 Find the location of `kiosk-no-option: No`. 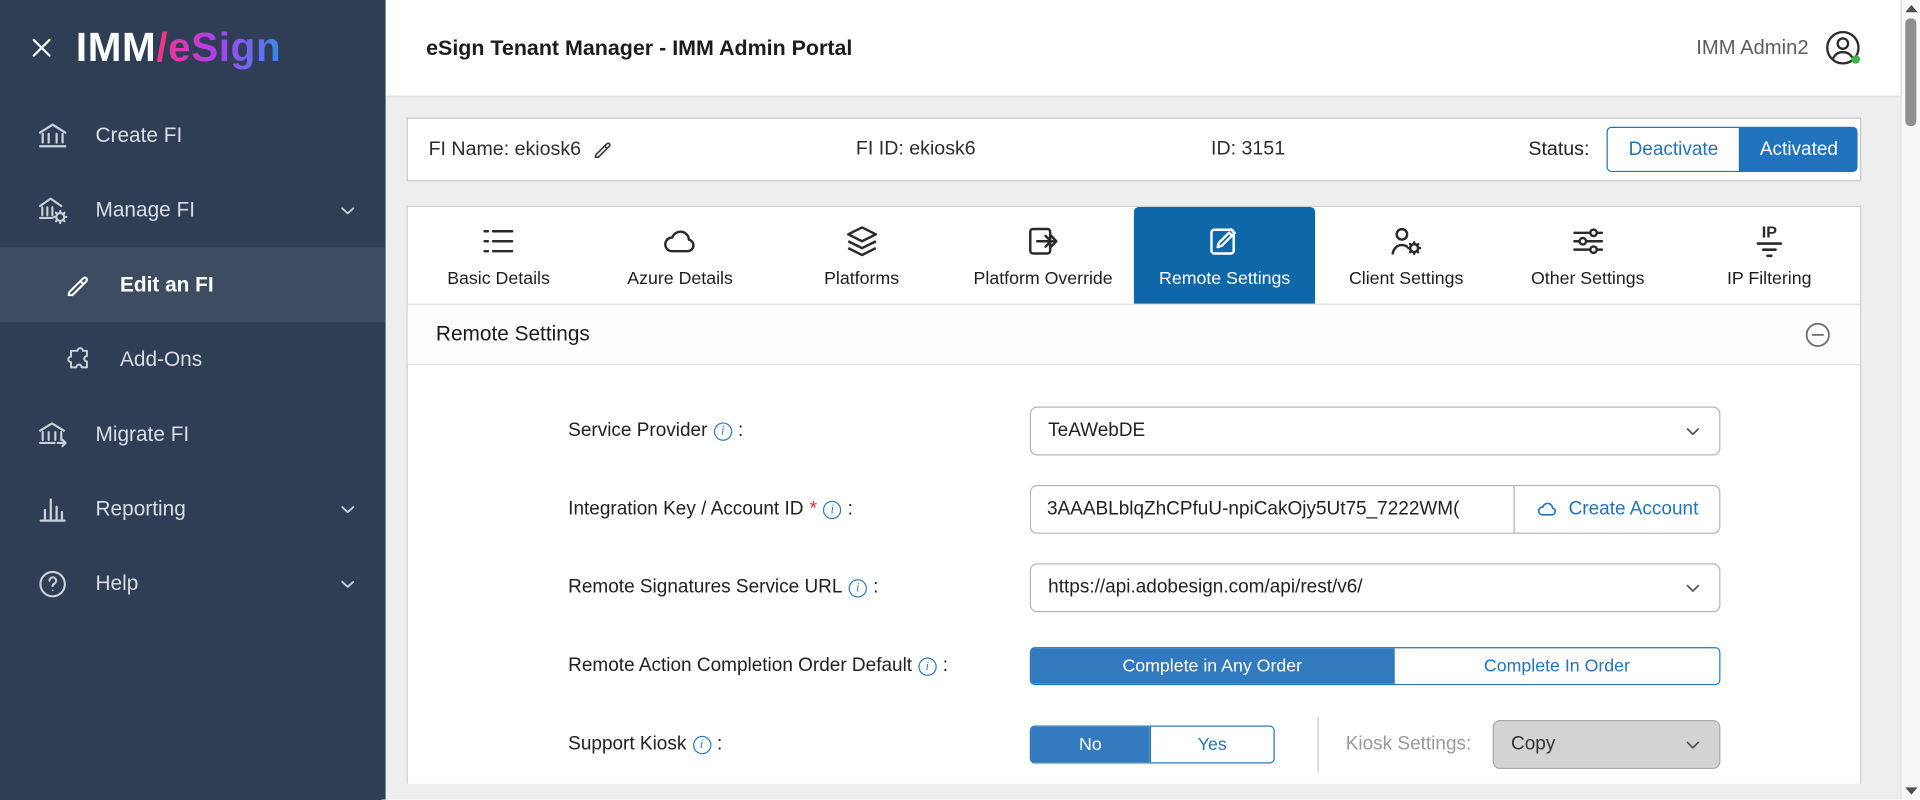

kiosk-no-option: No is located at coordinates (1090, 744).